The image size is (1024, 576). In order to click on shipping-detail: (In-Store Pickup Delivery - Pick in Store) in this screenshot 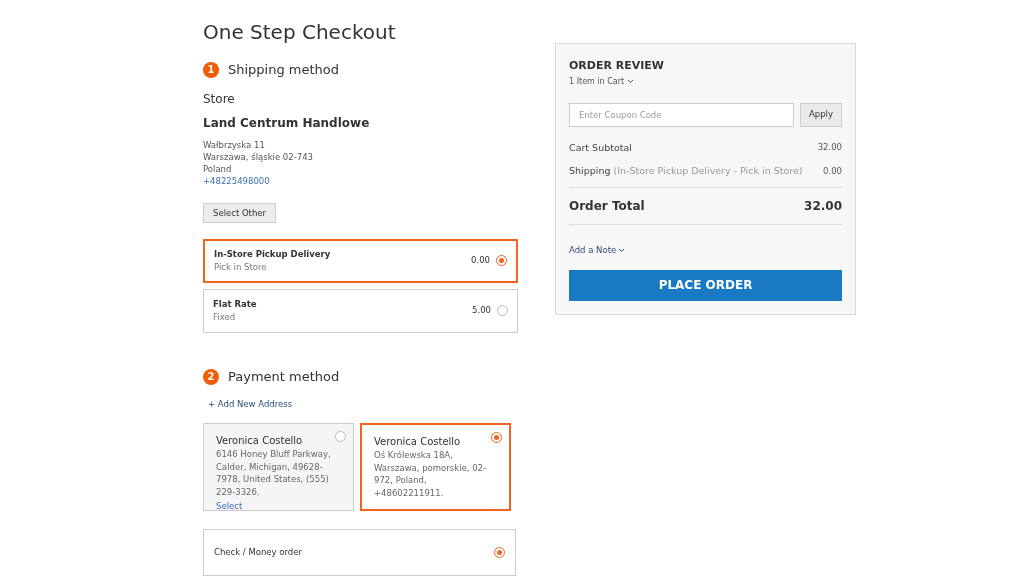, I will do `click(708, 170)`.